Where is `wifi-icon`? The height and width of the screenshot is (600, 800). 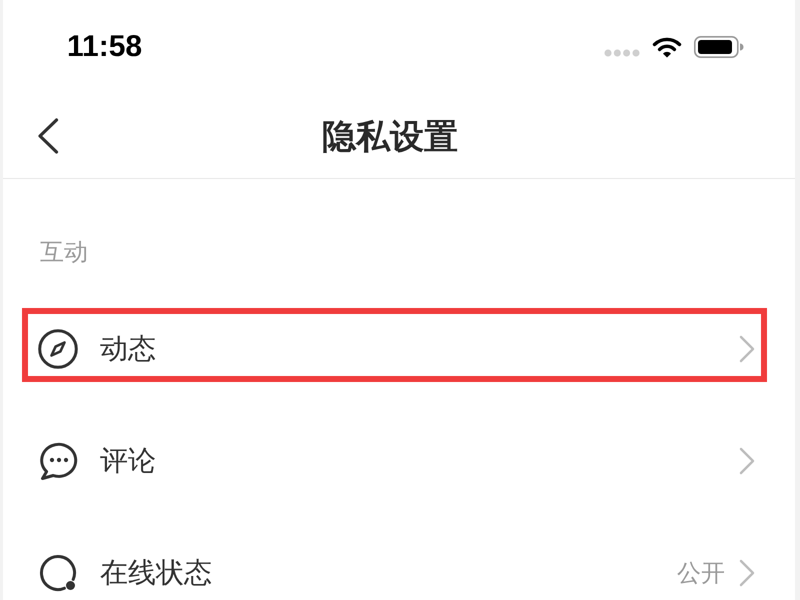 wifi-icon is located at coordinates (667, 47).